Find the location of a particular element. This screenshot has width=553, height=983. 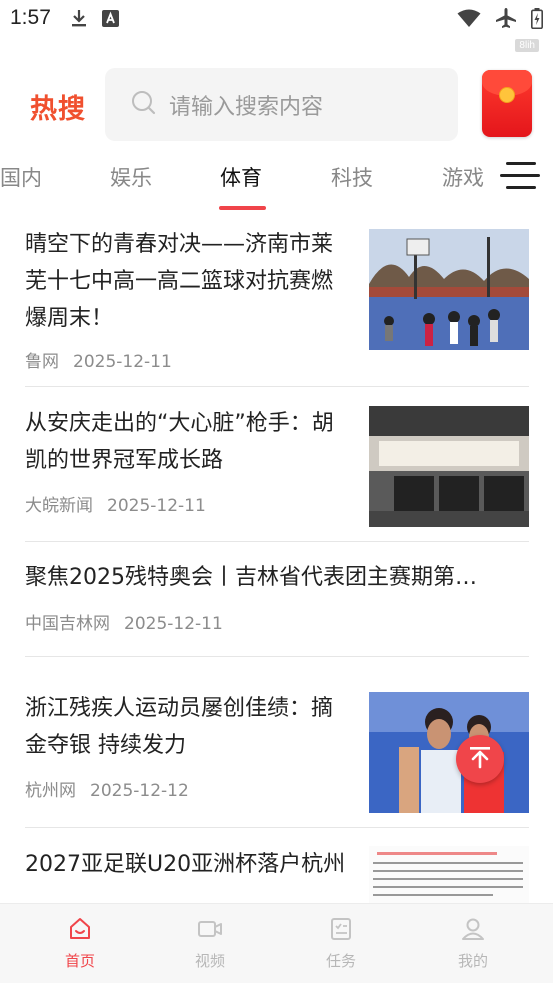

news-item: 浙江残疾人运动员屡创佳绩：摘金夺银 持续发力 杭州网 2025-12-12 is located at coordinates (277, 755).